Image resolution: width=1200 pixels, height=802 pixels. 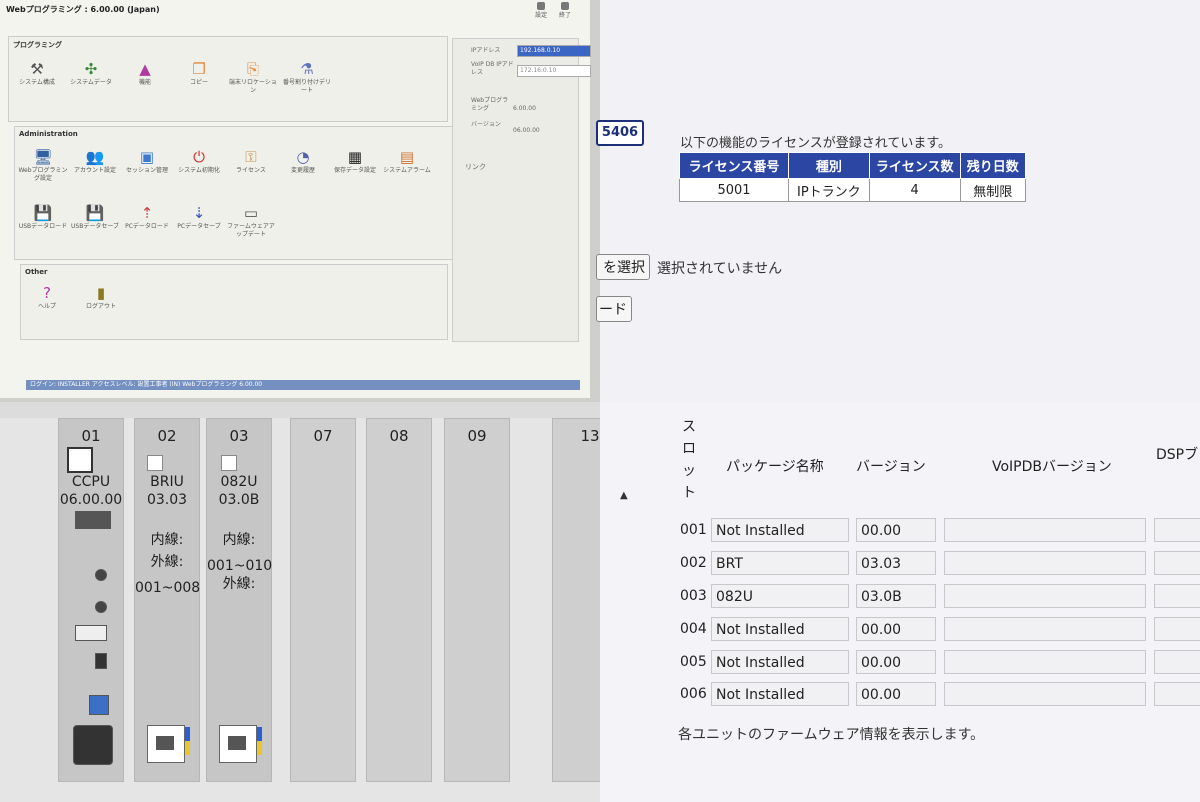 I want to click on link-label: リンク, so click(x=475, y=167).